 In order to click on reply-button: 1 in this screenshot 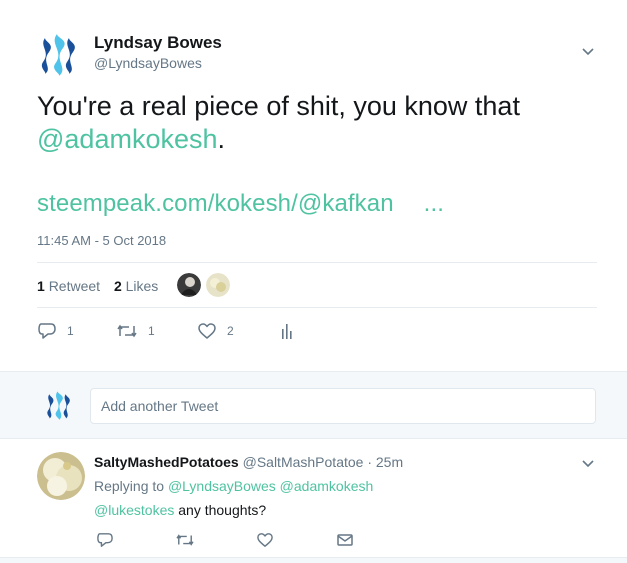, I will do `click(55, 331)`.